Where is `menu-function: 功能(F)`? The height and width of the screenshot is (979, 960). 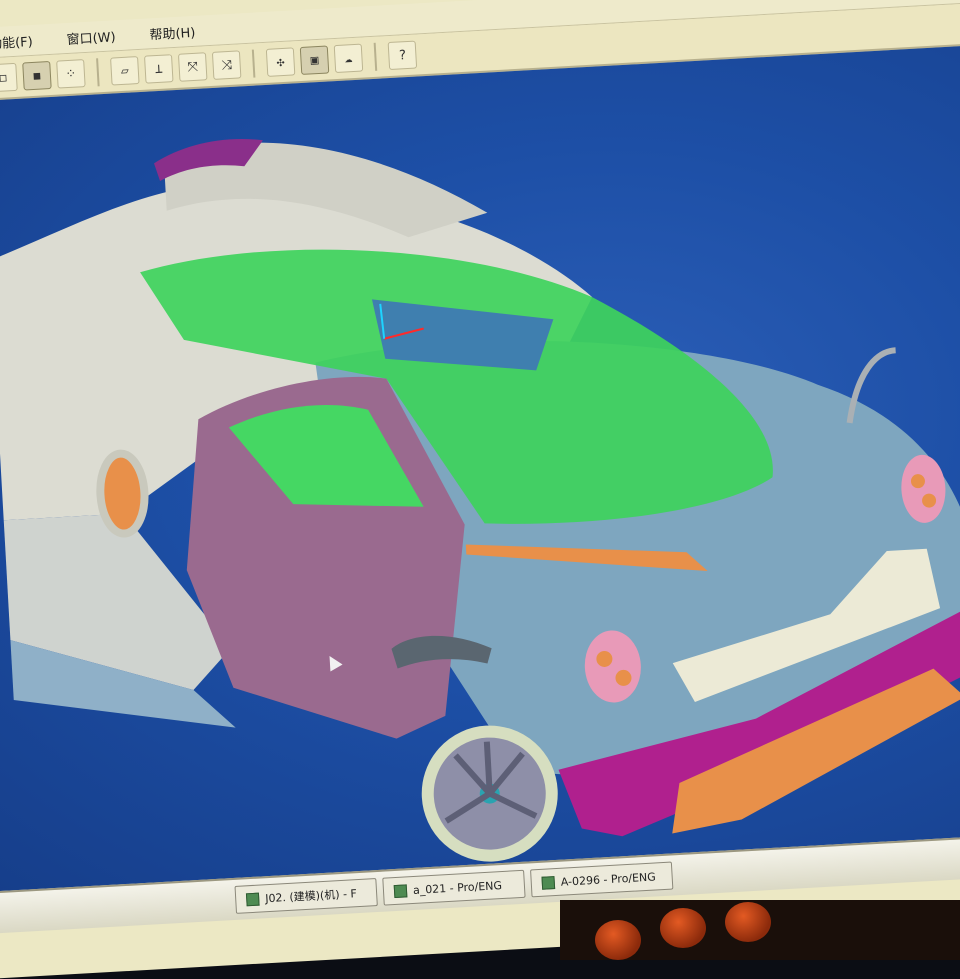
menu-function: 功能(F) is located at coordinates (16, 40).